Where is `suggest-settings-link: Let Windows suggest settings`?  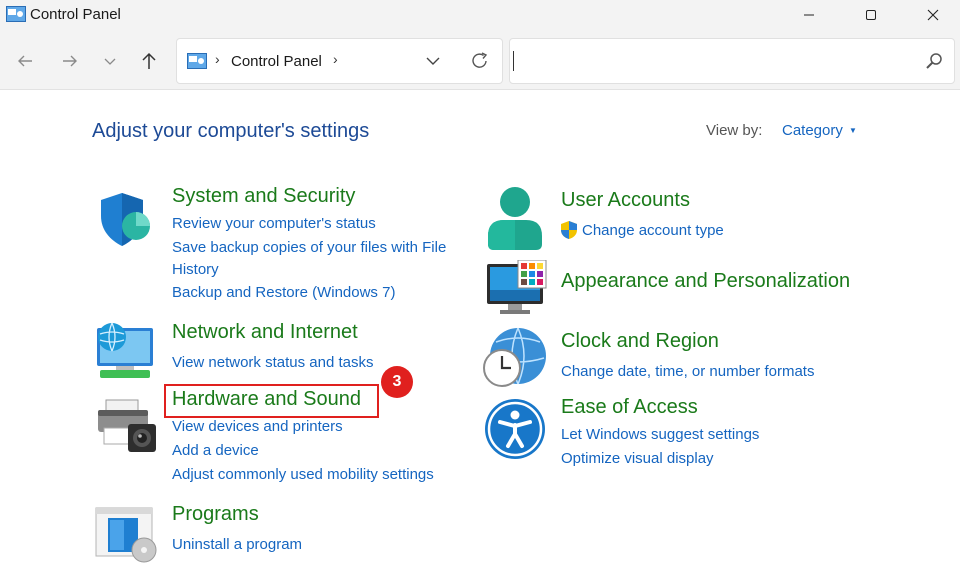
suggest-settings-link: Let Windows suggest settings is located at coordinates (660, 434).